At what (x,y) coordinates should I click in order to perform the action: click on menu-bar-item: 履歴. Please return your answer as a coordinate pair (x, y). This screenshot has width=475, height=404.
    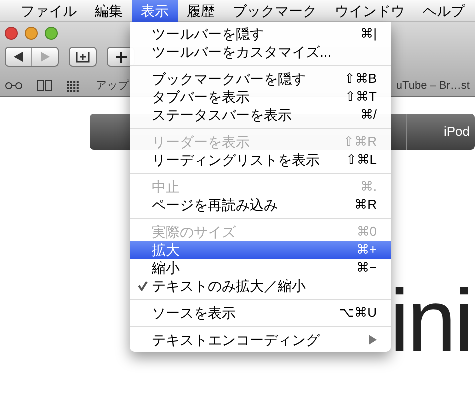
    Looking at the image, I should click on (201, 11).